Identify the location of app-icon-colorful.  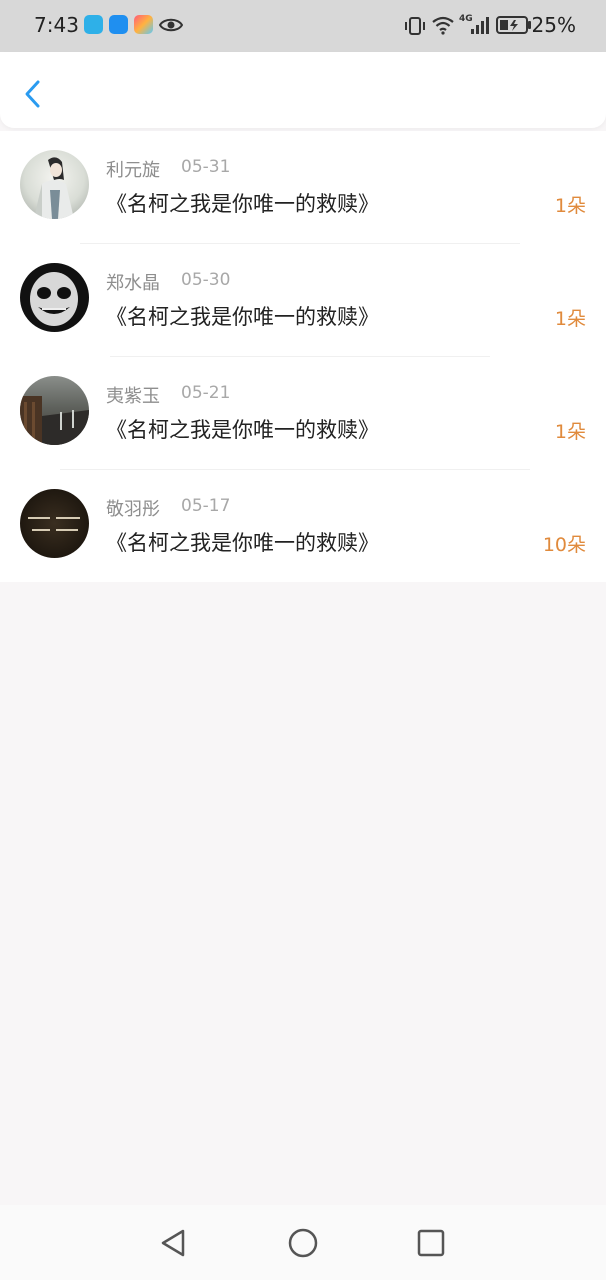
(143, 24).